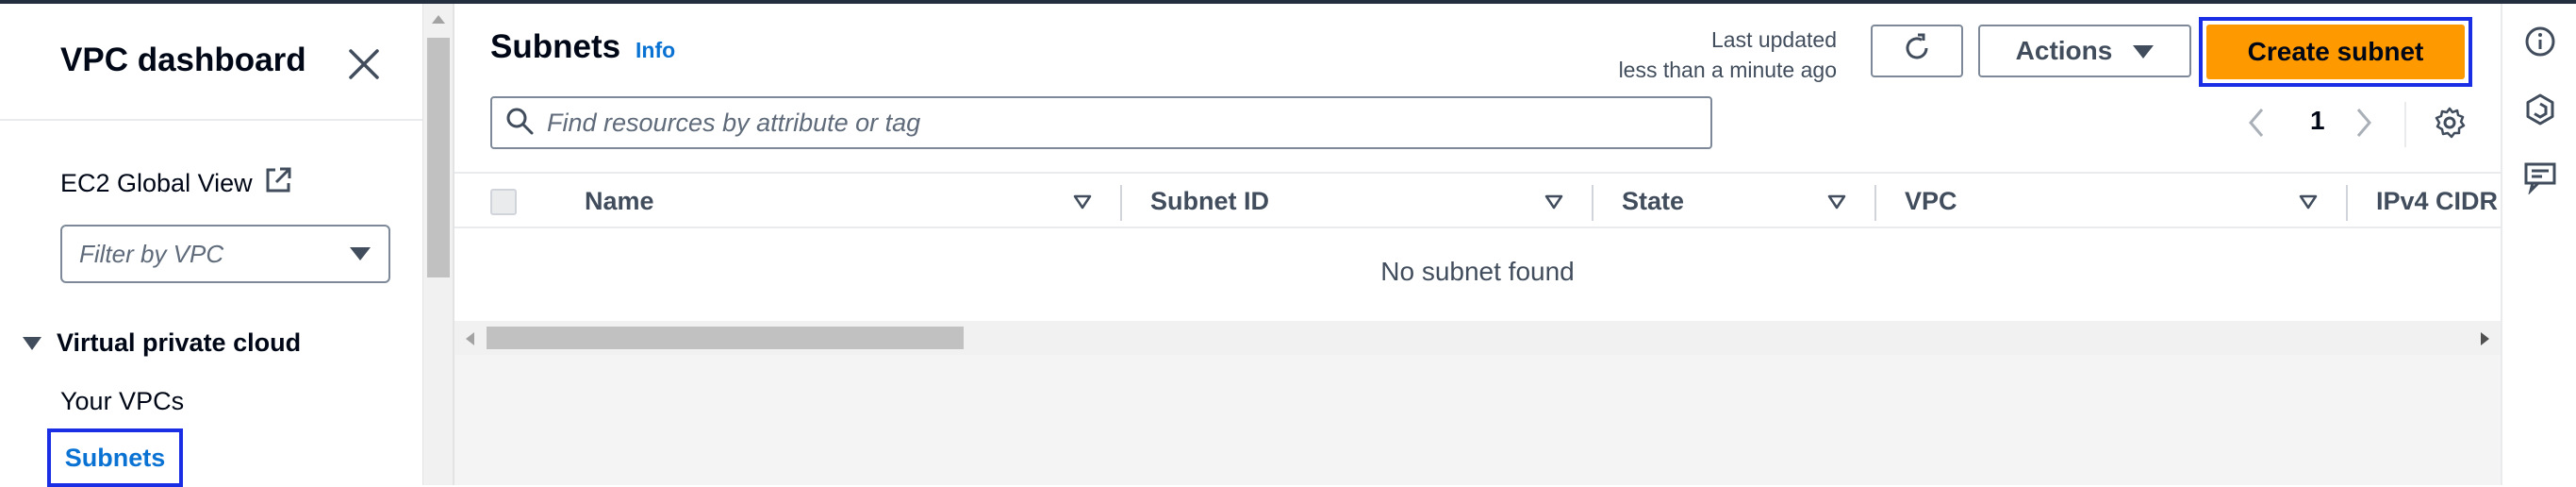 The height and width of the screenshot is (487, 2576). I want to click on actions-label: Actions, so click(2064, 50).